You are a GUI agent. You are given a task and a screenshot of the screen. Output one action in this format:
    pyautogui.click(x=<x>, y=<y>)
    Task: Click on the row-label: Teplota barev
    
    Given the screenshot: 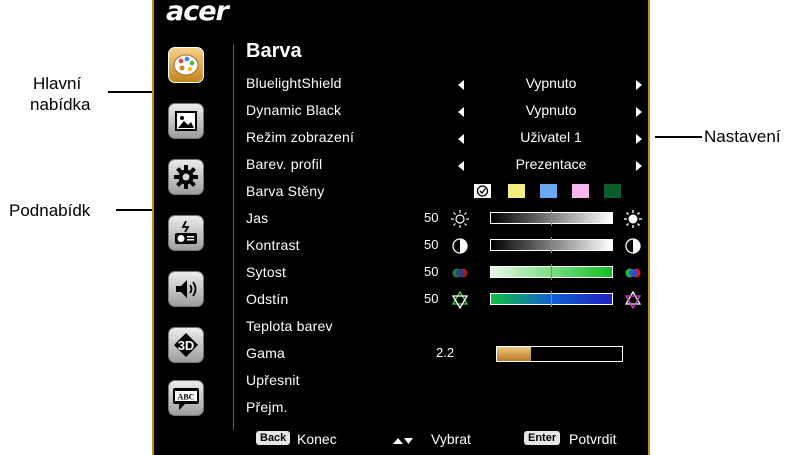 What is the action you would take?
    pyautogui.click(x=289, y=326)
    